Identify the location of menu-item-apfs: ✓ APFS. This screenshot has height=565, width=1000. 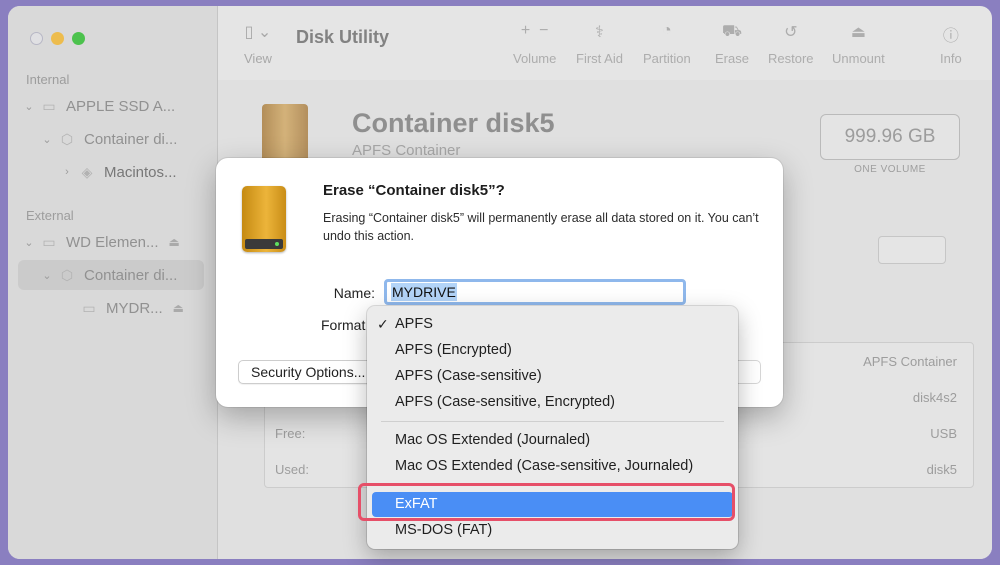
(552, 324).